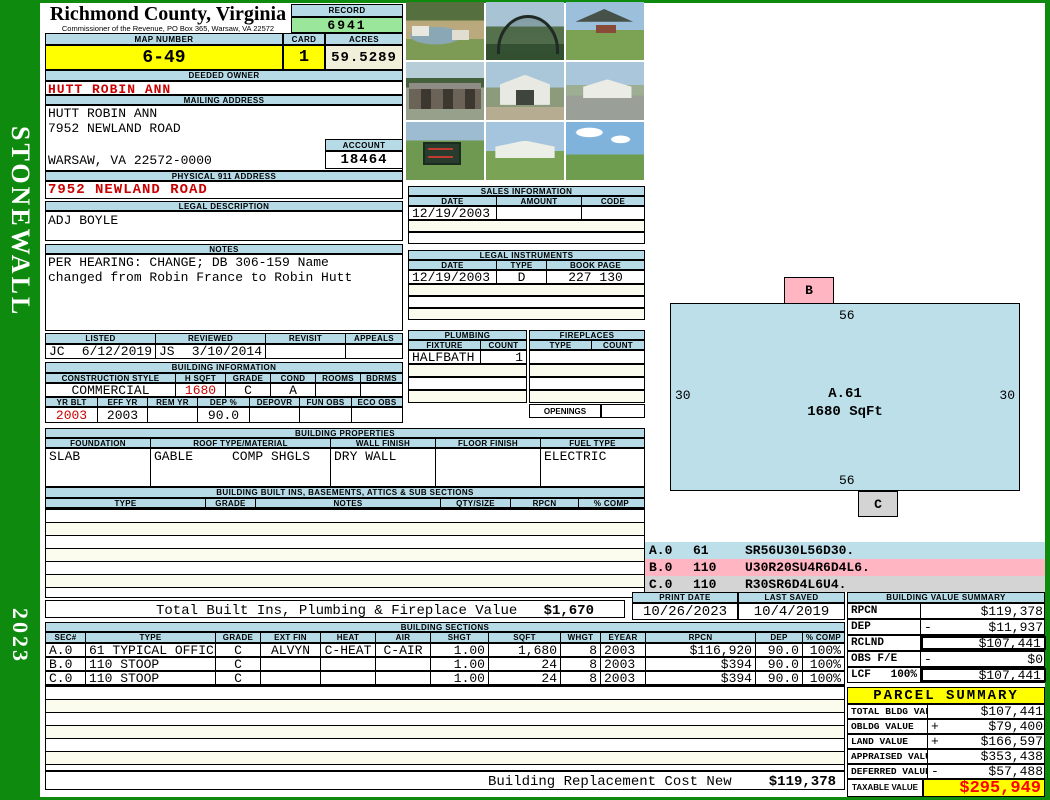  I want to click on bs-eyear-label: EYEAR, so click(623, 637).